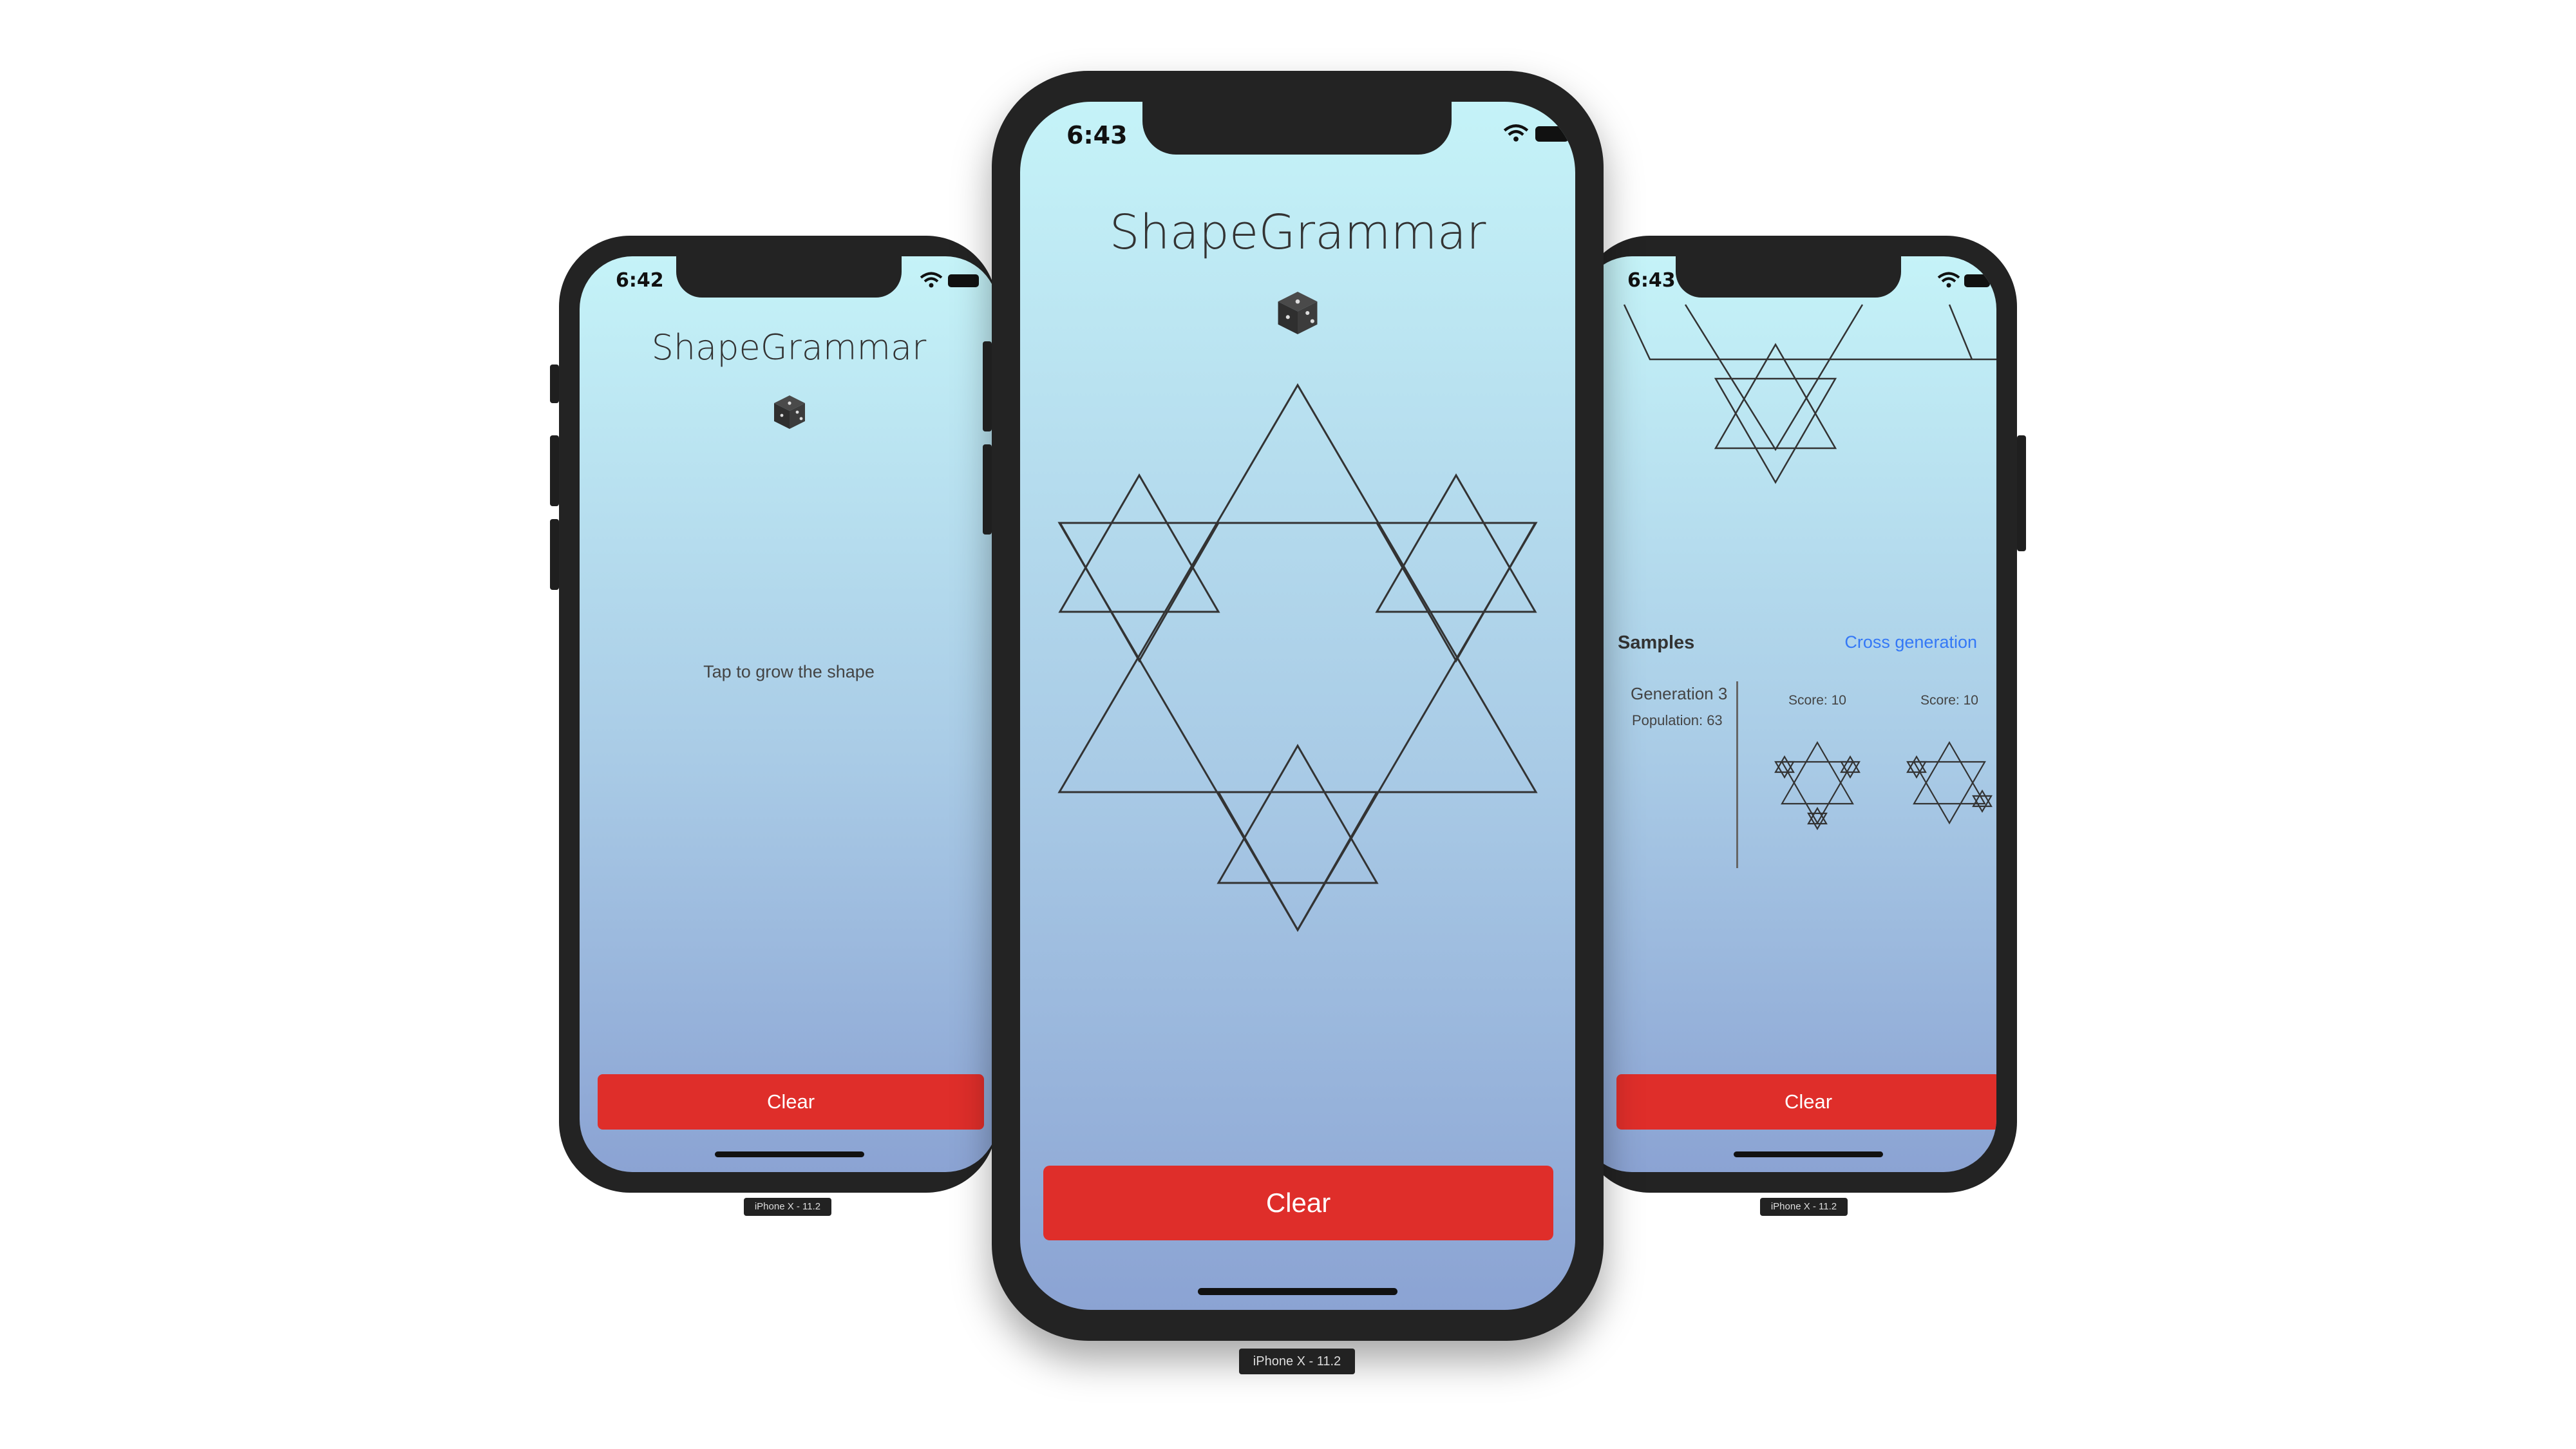  What do you see at coordinates (789, 348) in the screenshot?
I see `app-title: ShapeGrammar` at bounding box center [789, 348].